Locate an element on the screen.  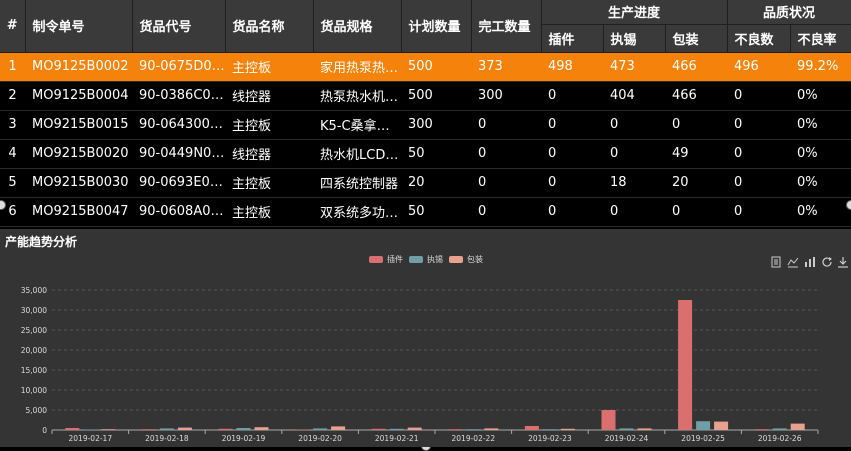
legend-item-solder: 执锡 is located at coordinates (426, 259).